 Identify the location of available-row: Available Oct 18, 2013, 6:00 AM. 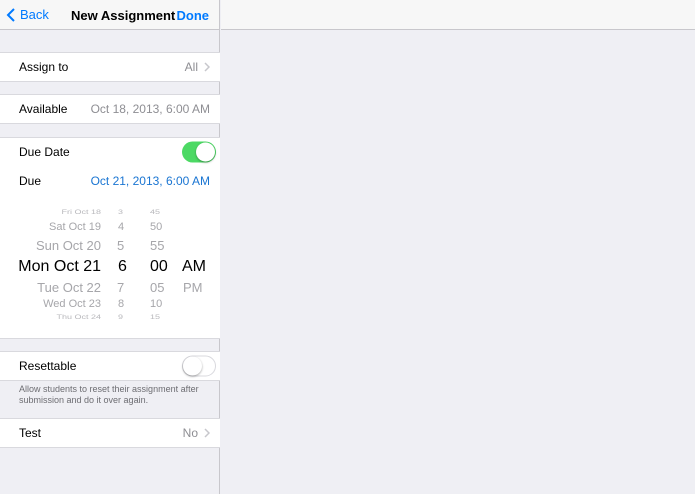
(110, 109).